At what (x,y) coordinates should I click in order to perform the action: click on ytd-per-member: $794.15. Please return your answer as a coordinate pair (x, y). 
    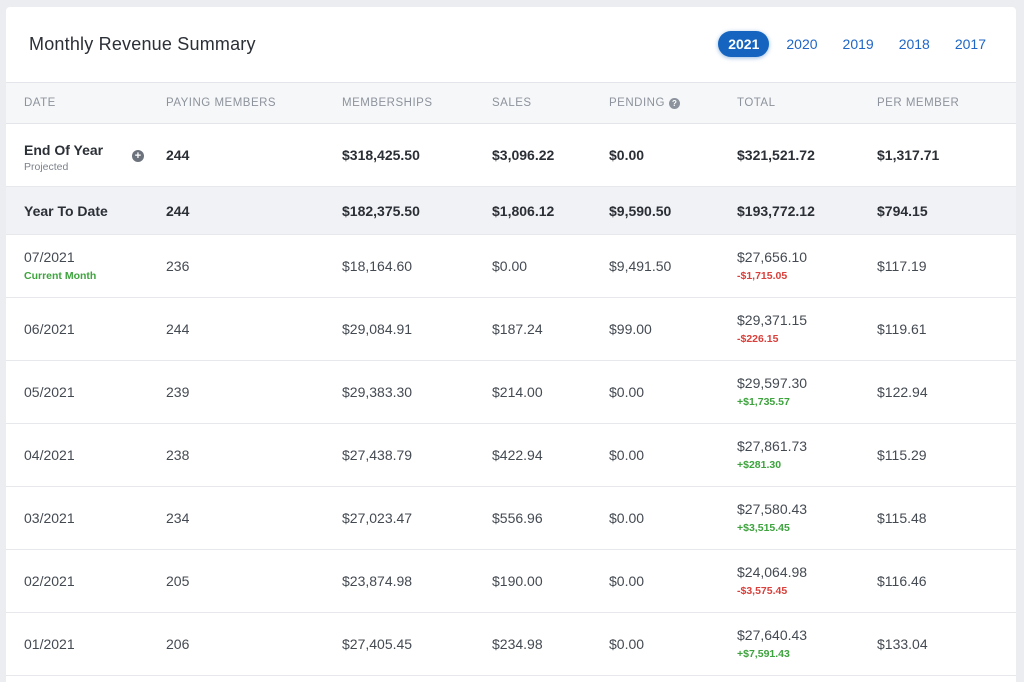
    Looking at the image, I should click on (902, 210).